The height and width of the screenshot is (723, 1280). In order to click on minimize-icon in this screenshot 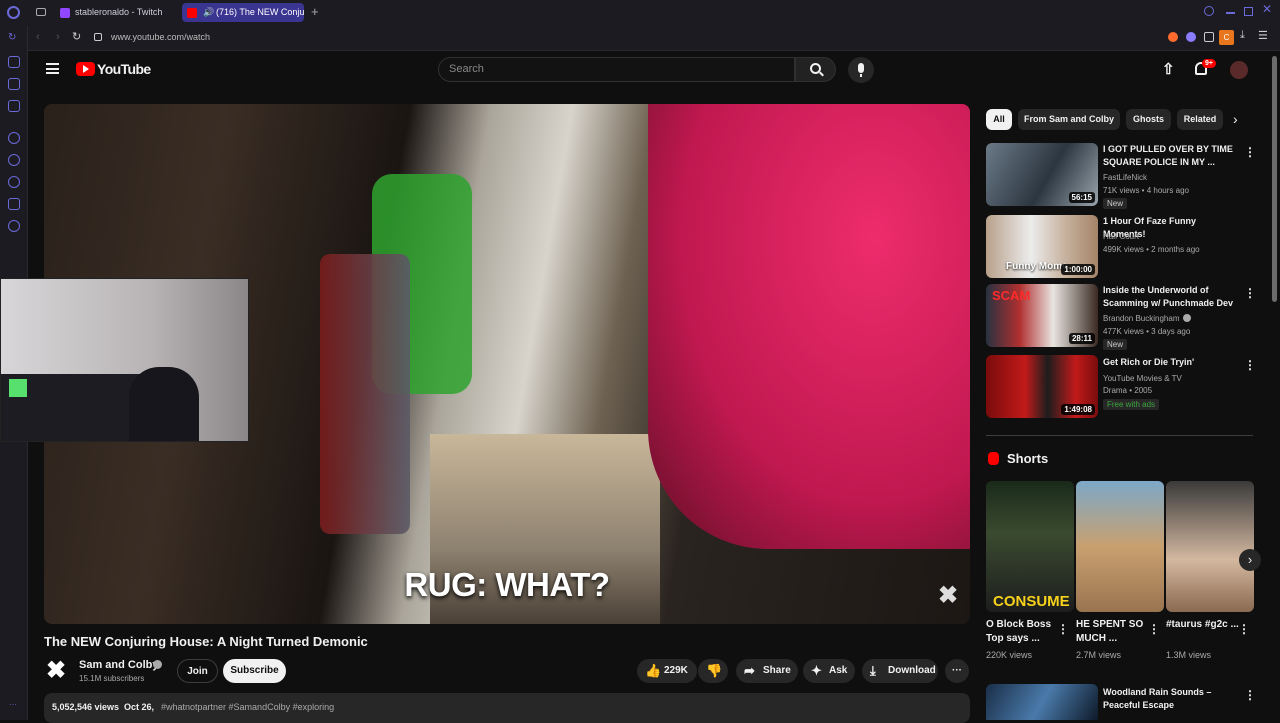, I will do `click(1230, 13)`.